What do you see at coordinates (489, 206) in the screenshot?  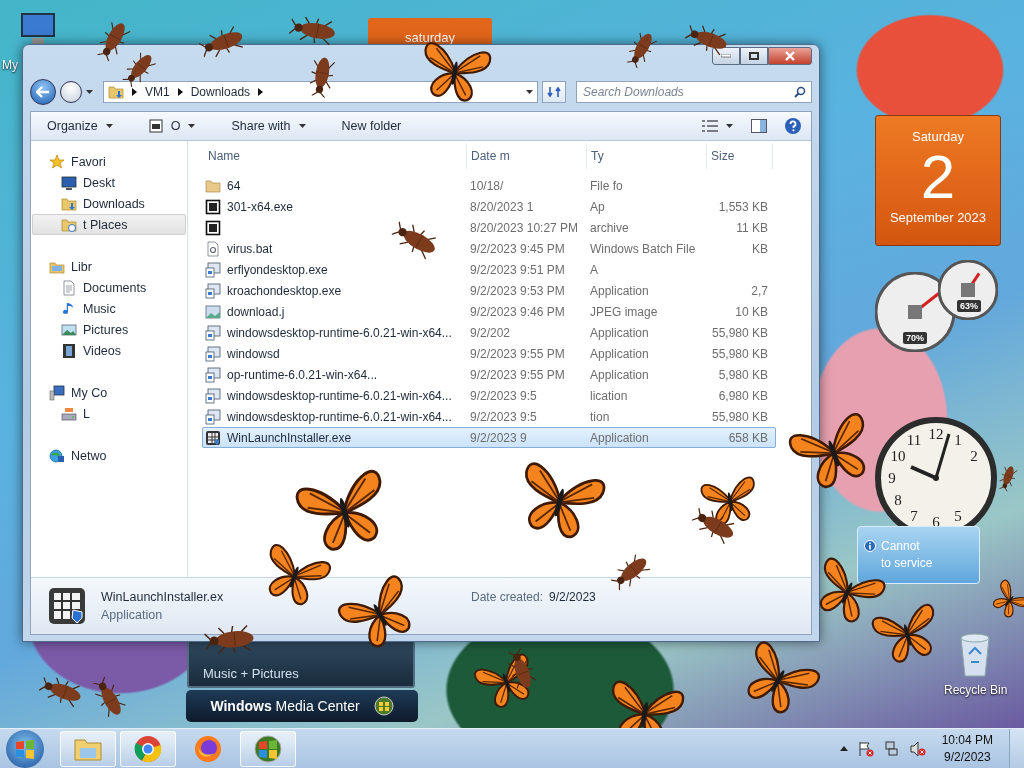 I see `file-row: 301-x64.exe 8/20/2023 1 Ap 1,553 KB` at bounding box center [489, 206].